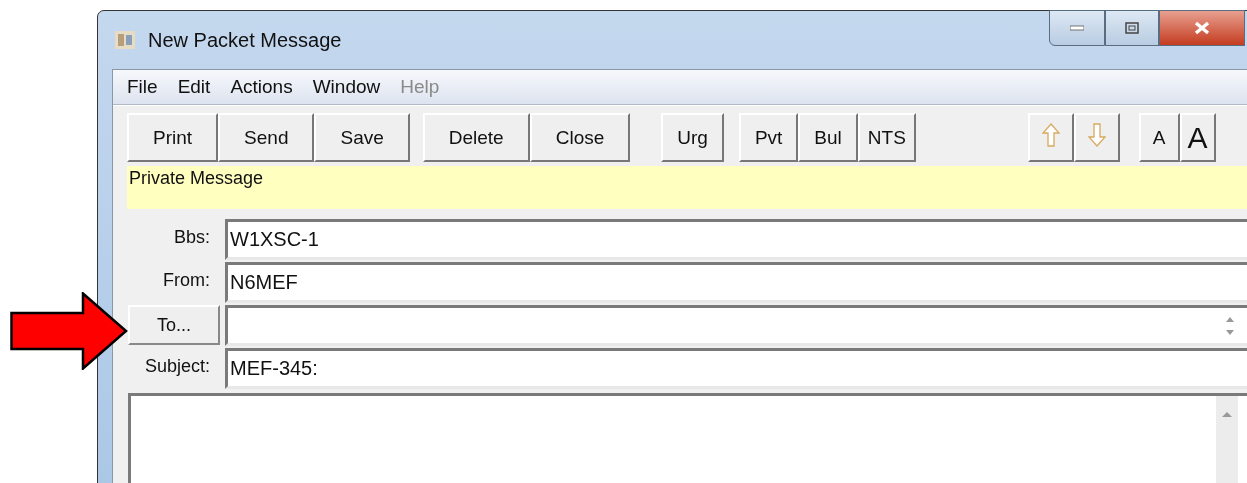  I want to click on toolbar-button: Save, so click(362, 137).